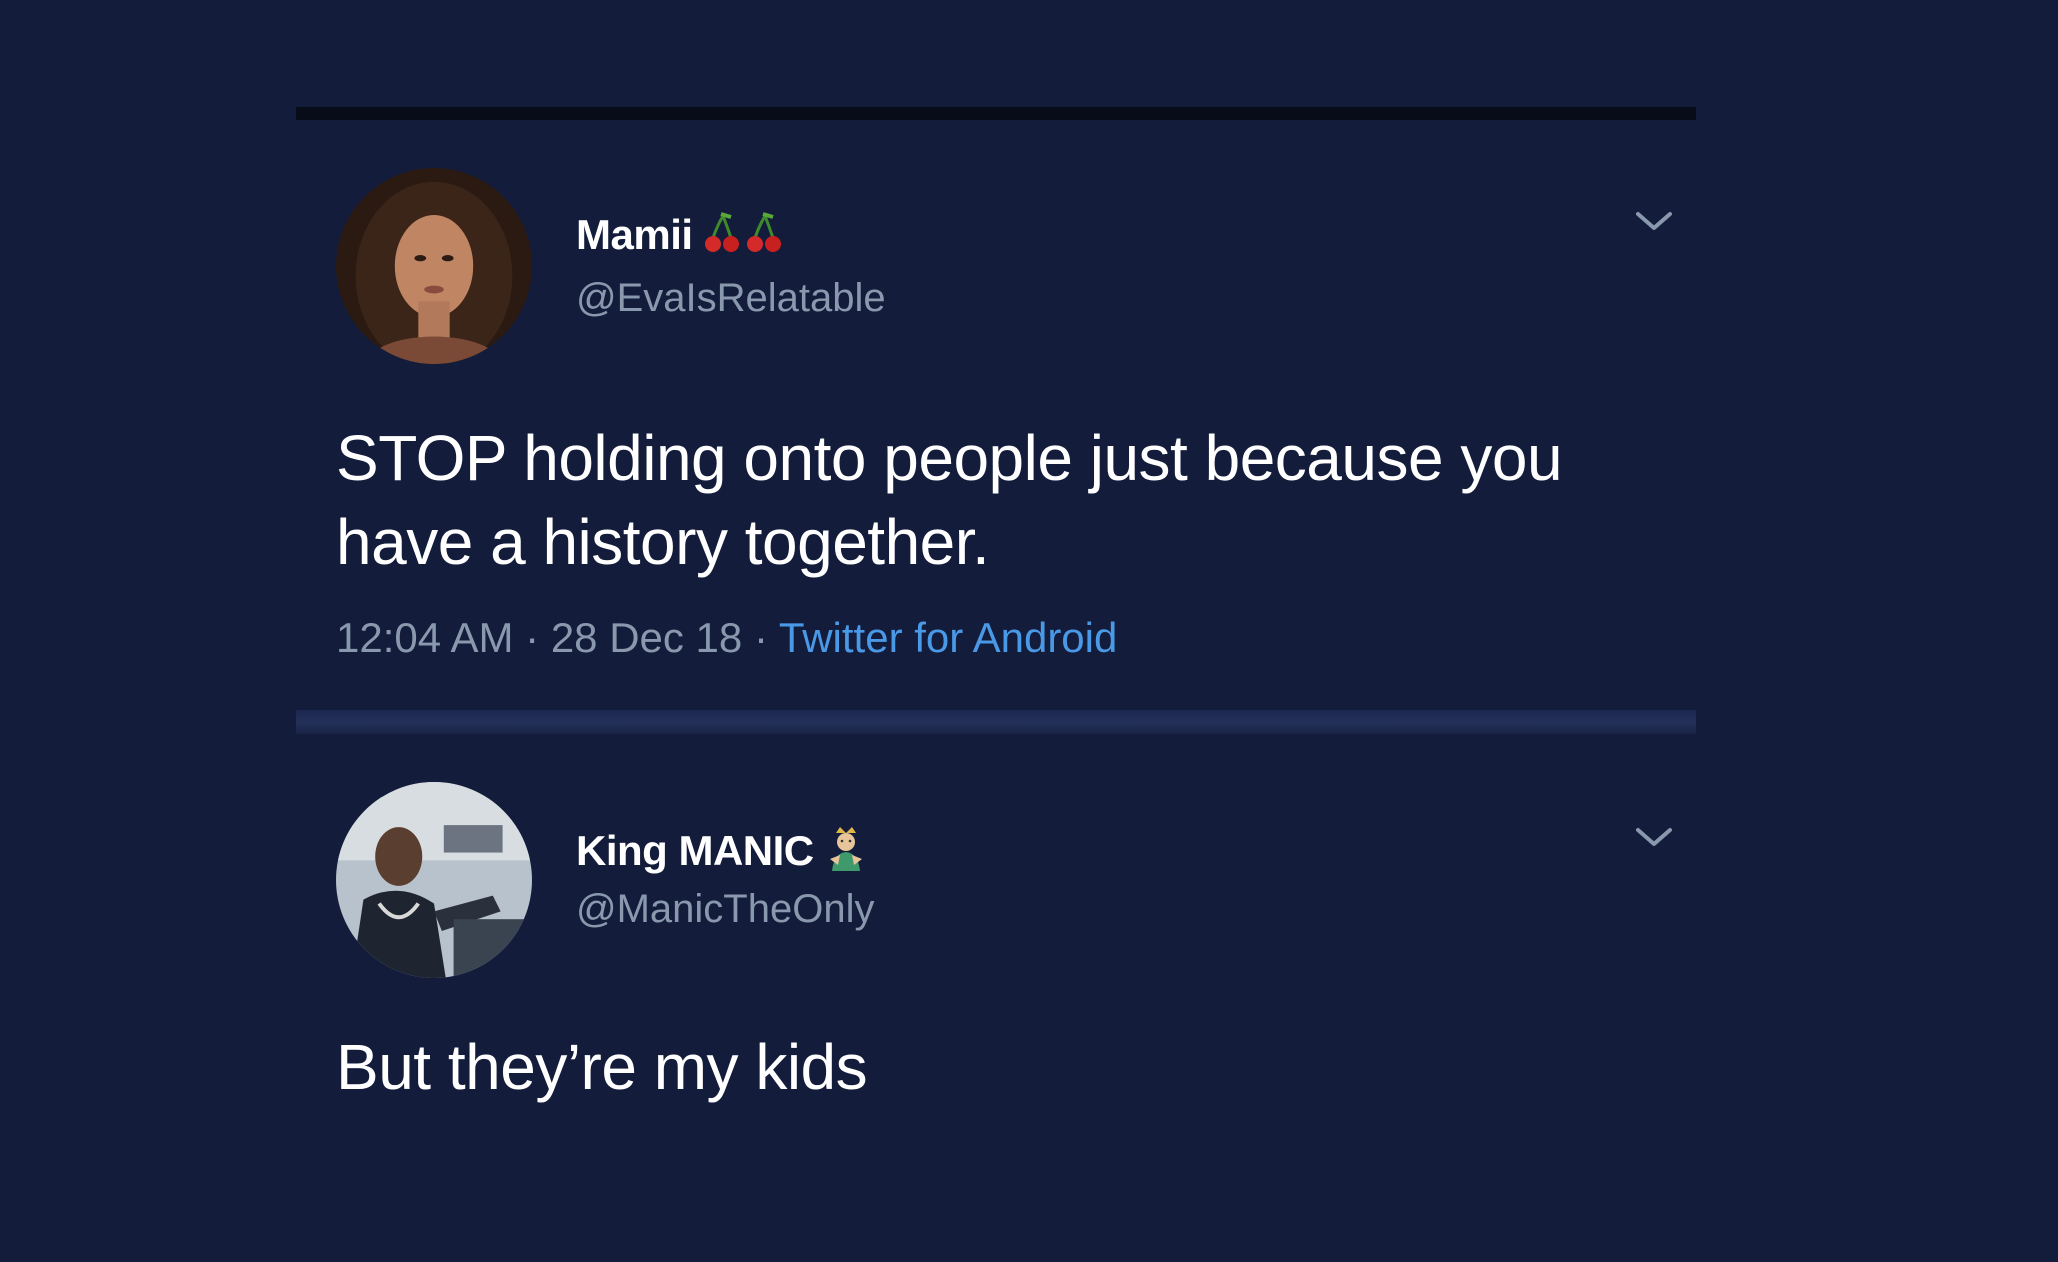  What do you see at coordinates (746, 238) in the screenshot?
I see `cherries-icon` at bounding box center [746, 238].